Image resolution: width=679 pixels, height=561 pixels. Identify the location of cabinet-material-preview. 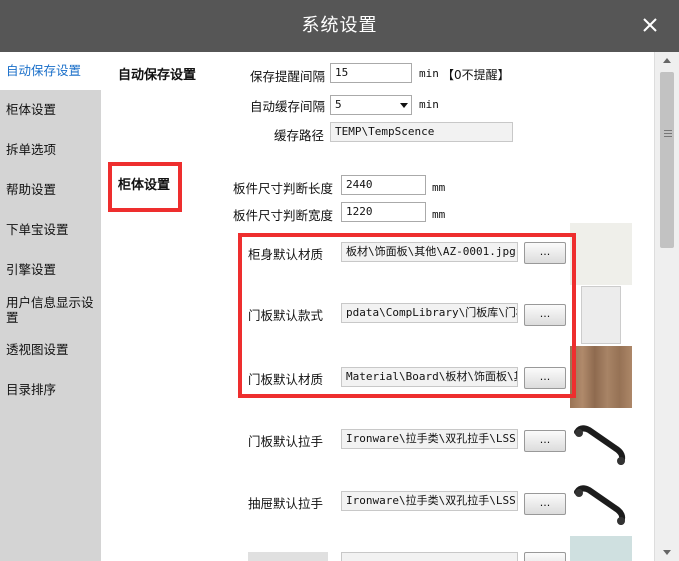
(601, 254).